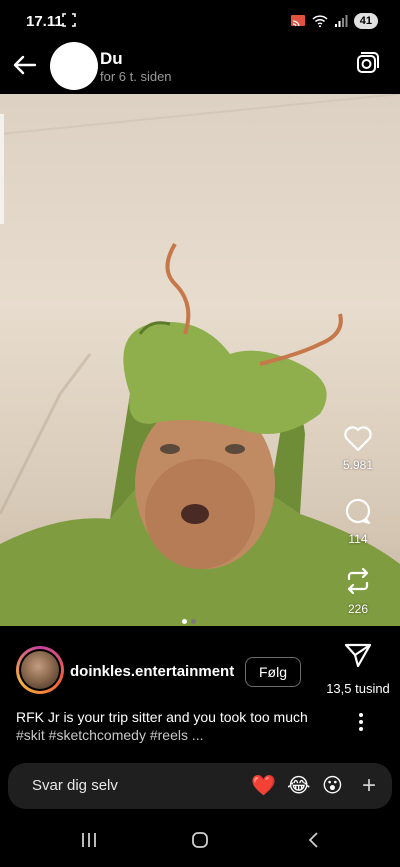  Describe the element at coordinates (365, 21) in the screenshot. I see `battery-badge: 41` at that location.